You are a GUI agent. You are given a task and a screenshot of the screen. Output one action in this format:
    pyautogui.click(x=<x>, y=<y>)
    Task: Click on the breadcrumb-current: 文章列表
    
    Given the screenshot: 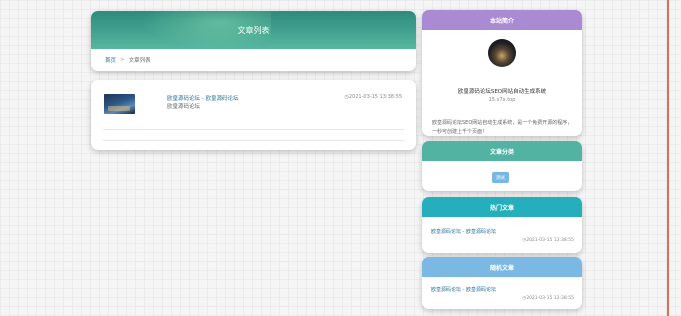 What is the action you would take?
    pyautogui.click(x=139, y=61)
    